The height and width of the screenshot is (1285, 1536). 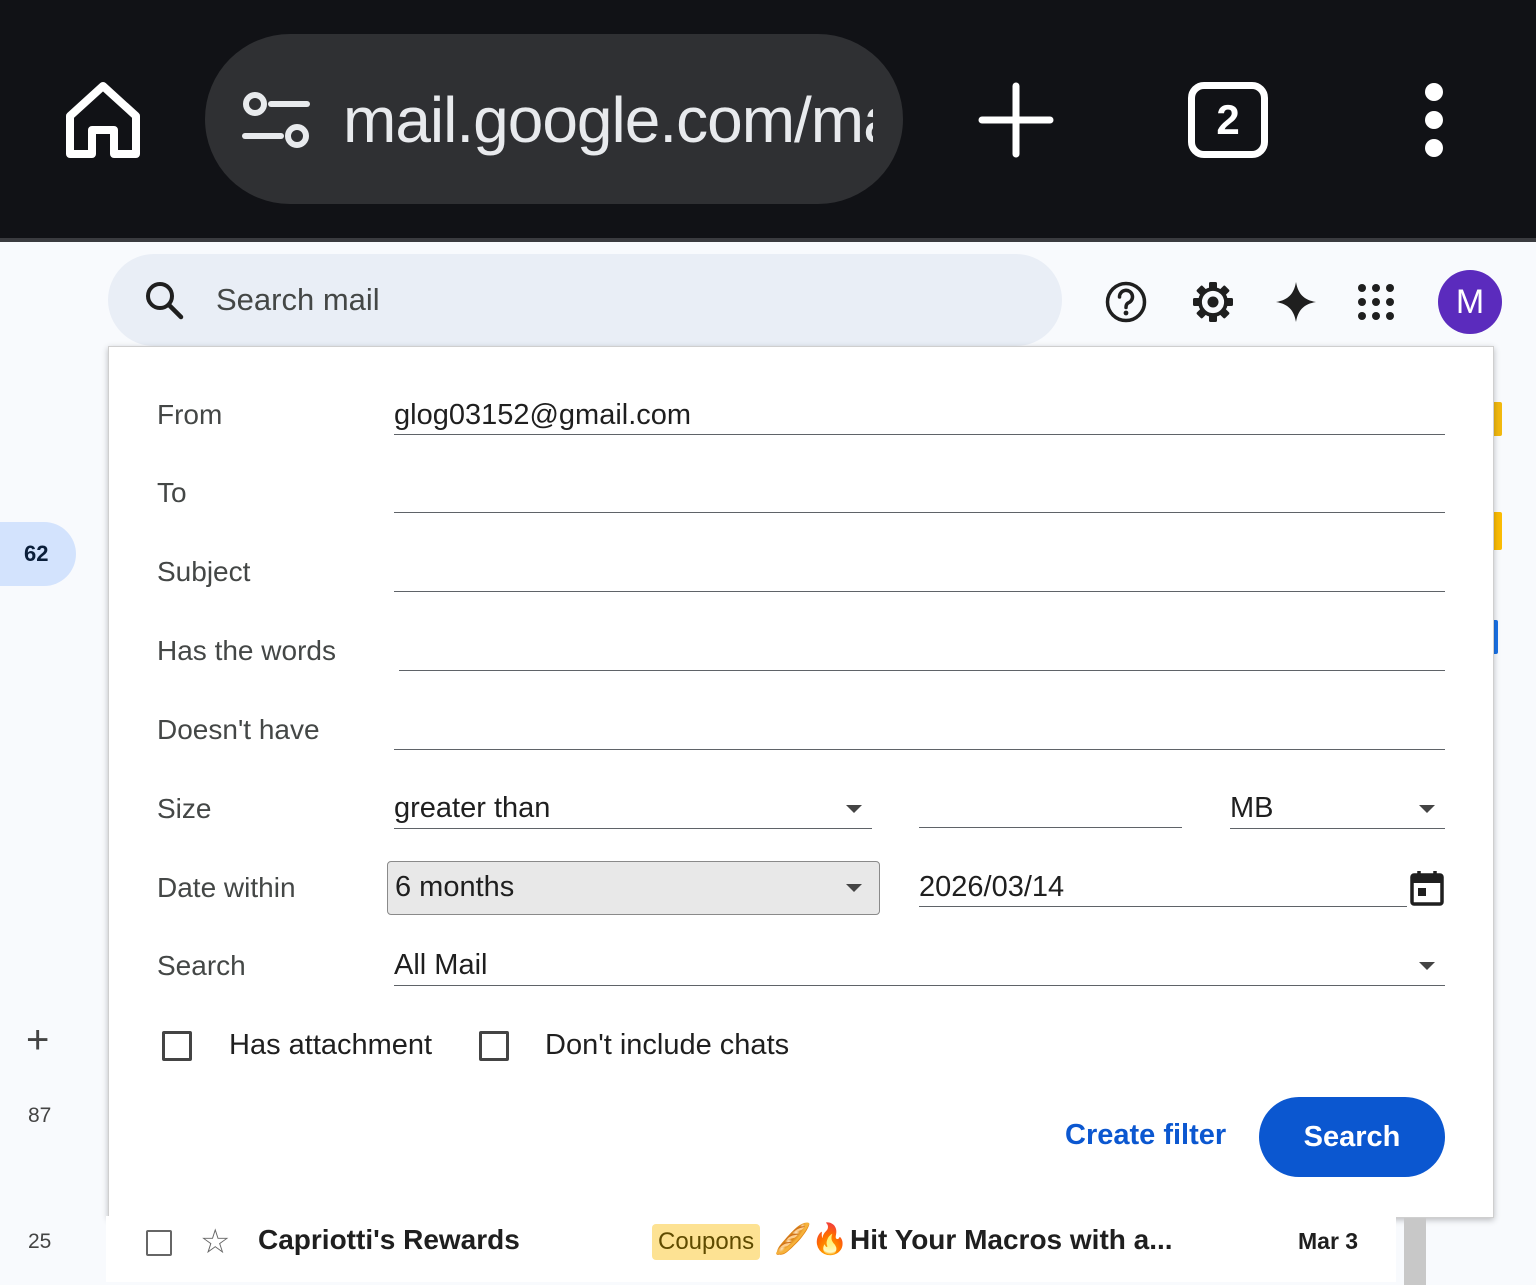 I want to click on date-within-label: Date within, so click(x=226, y=887).